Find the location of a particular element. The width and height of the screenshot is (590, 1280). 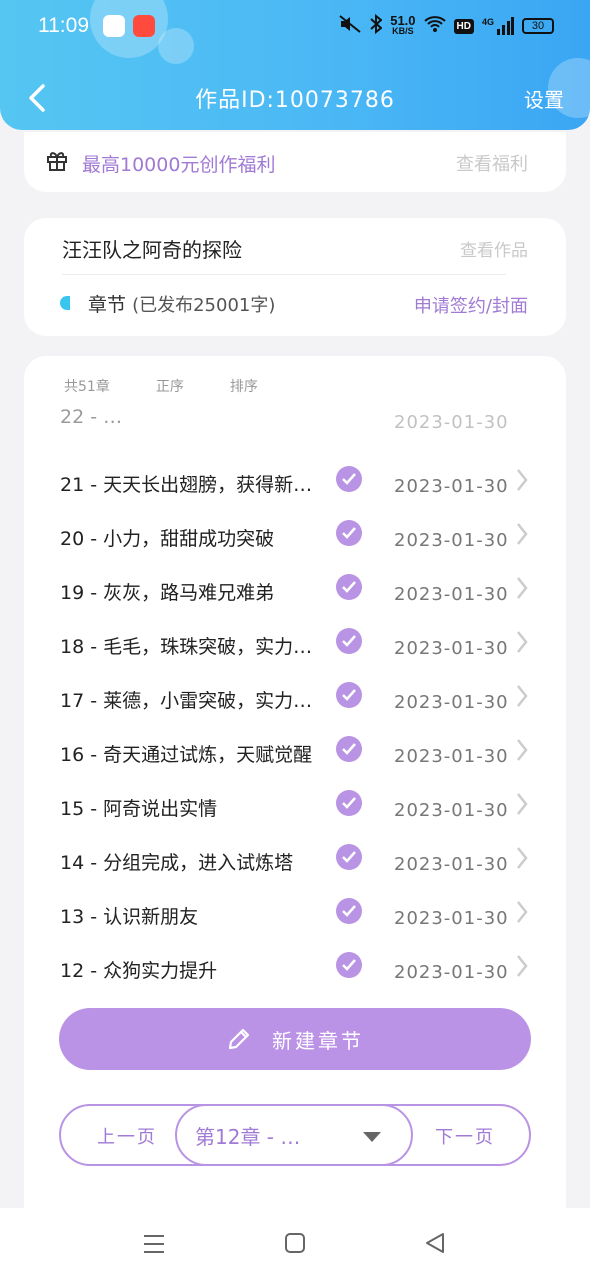

settings-button: 设置 is located at coordinates (544, 98).